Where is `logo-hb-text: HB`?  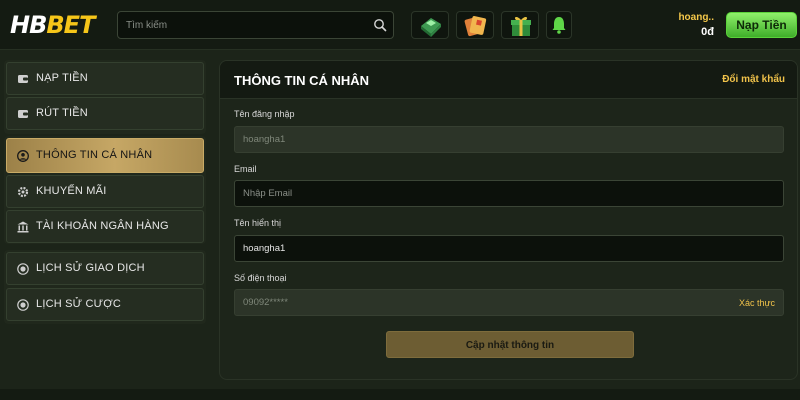
logo-hb-text: HB is located at coordinates (28, 25).